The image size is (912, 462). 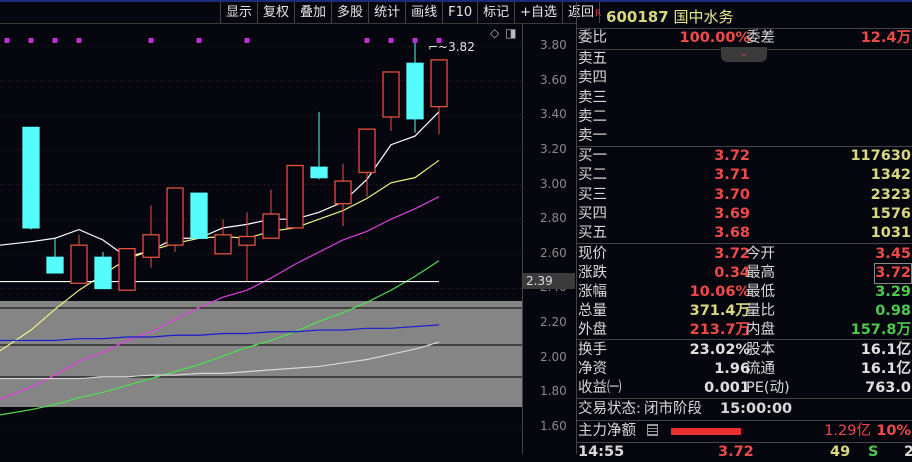 What do you see at coordinates (388, 12) in the screenshot?
I see `statistics-button: 统计` at bounding box center [388, 12].